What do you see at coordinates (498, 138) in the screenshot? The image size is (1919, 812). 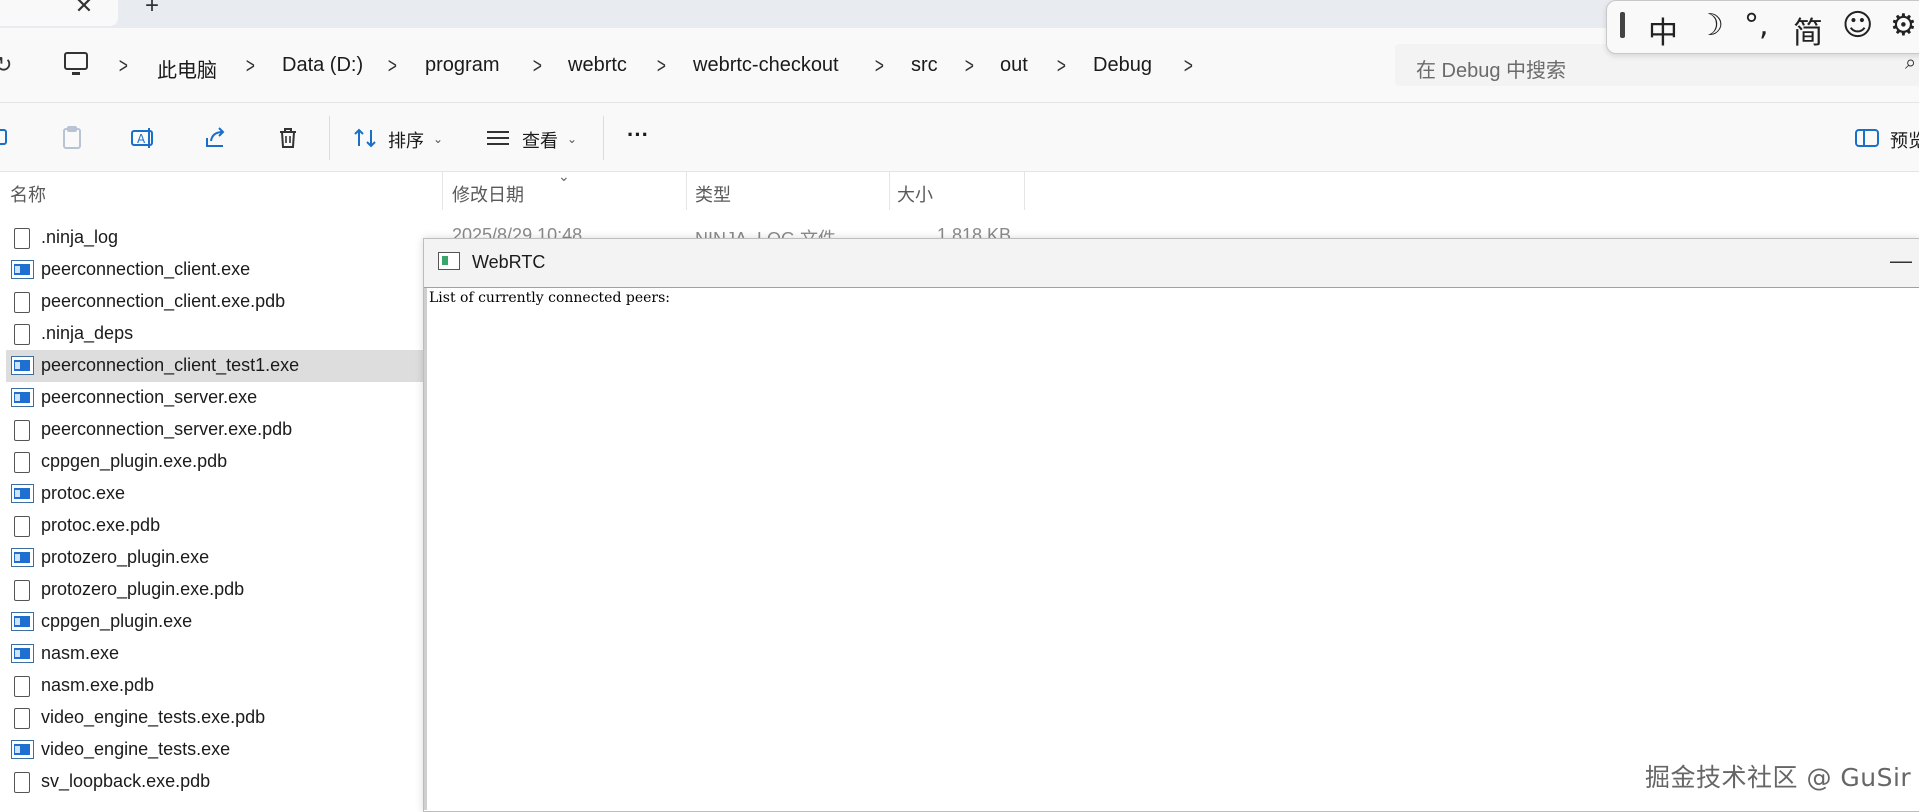 I see `view-icon` at bounding box center [498, 138].